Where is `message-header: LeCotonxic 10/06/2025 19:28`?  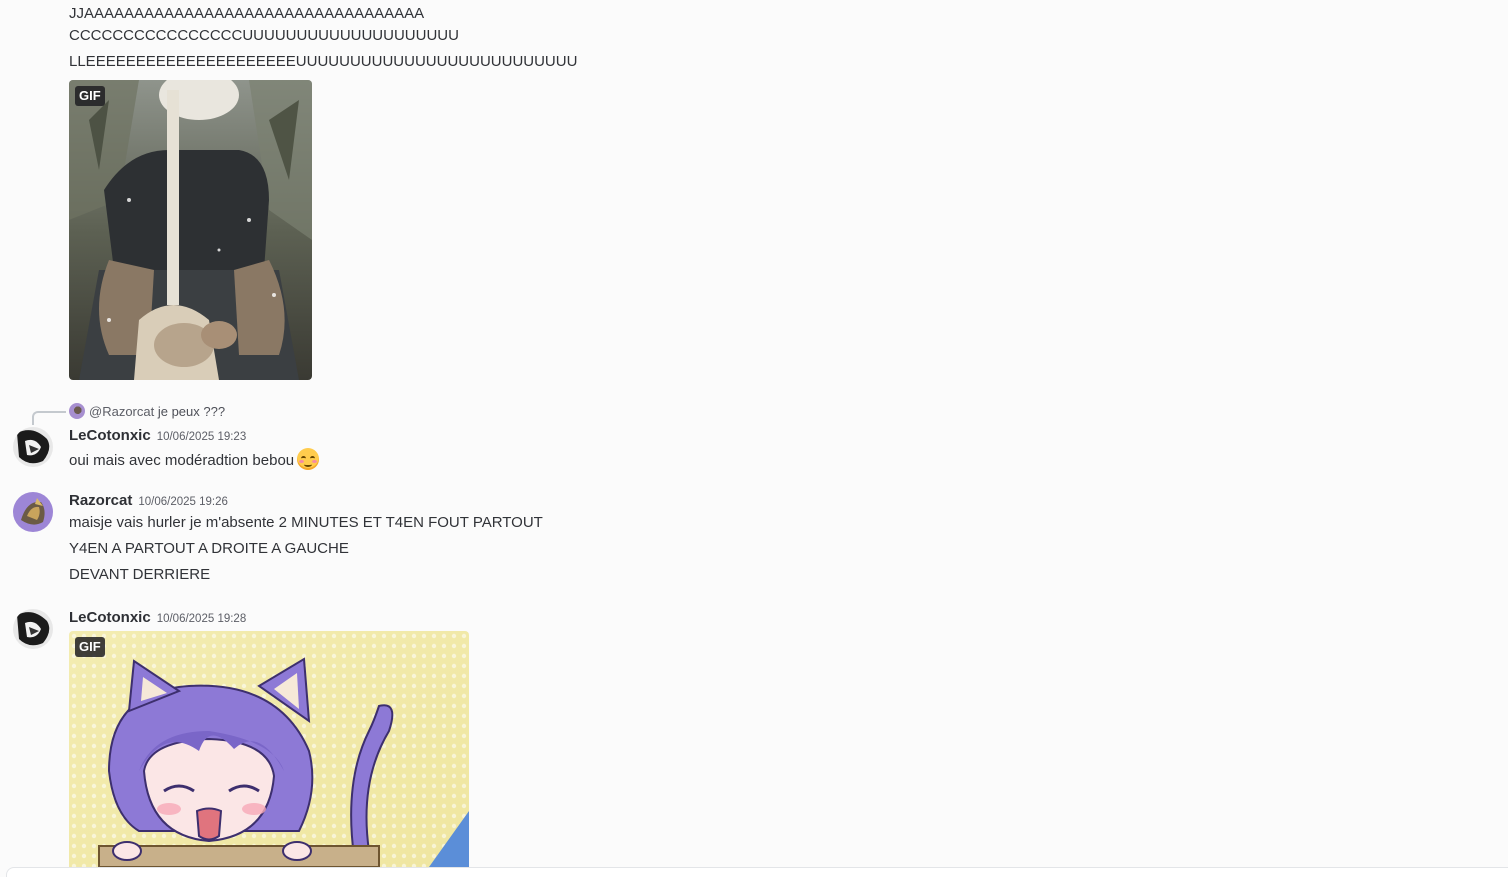
message-header: LeCotonxic 10/06/2025 19:28 is located at coordinates (157, 618).